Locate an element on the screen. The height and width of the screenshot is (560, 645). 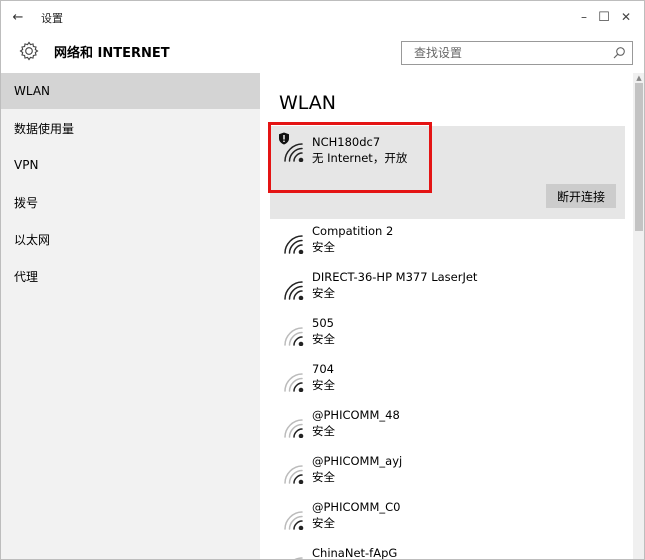
sidebar-item-dialup: 拨号 is located at coordinates (130, 202).